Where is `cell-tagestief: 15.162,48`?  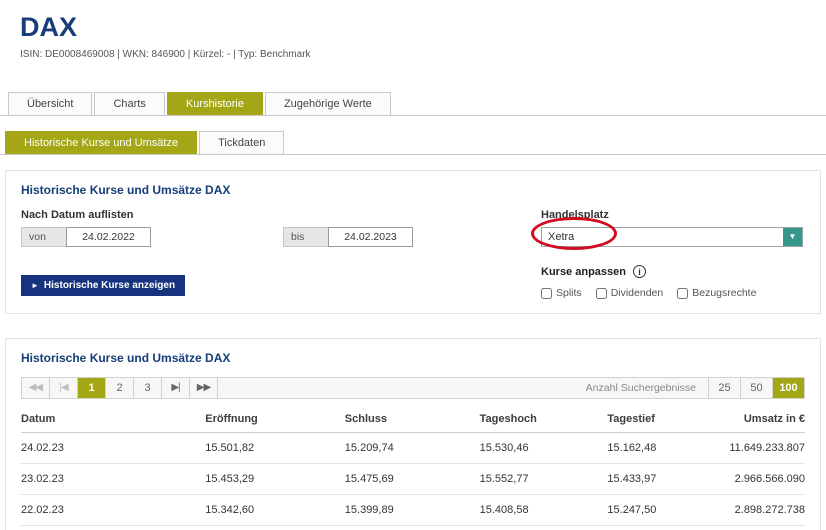
cell-tagestief: 15.162,48 is located at coordinates (662, 448).